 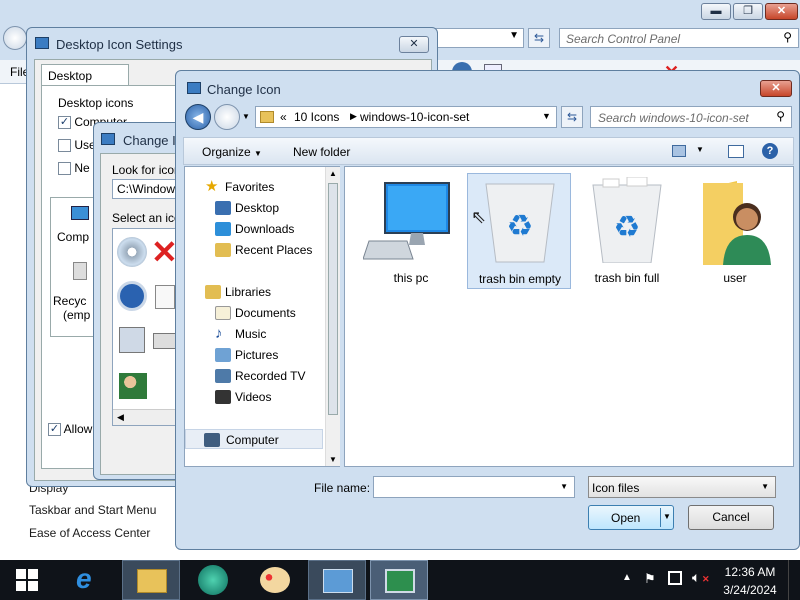 I want to click on gear-icon, so click(x=132, y=296).